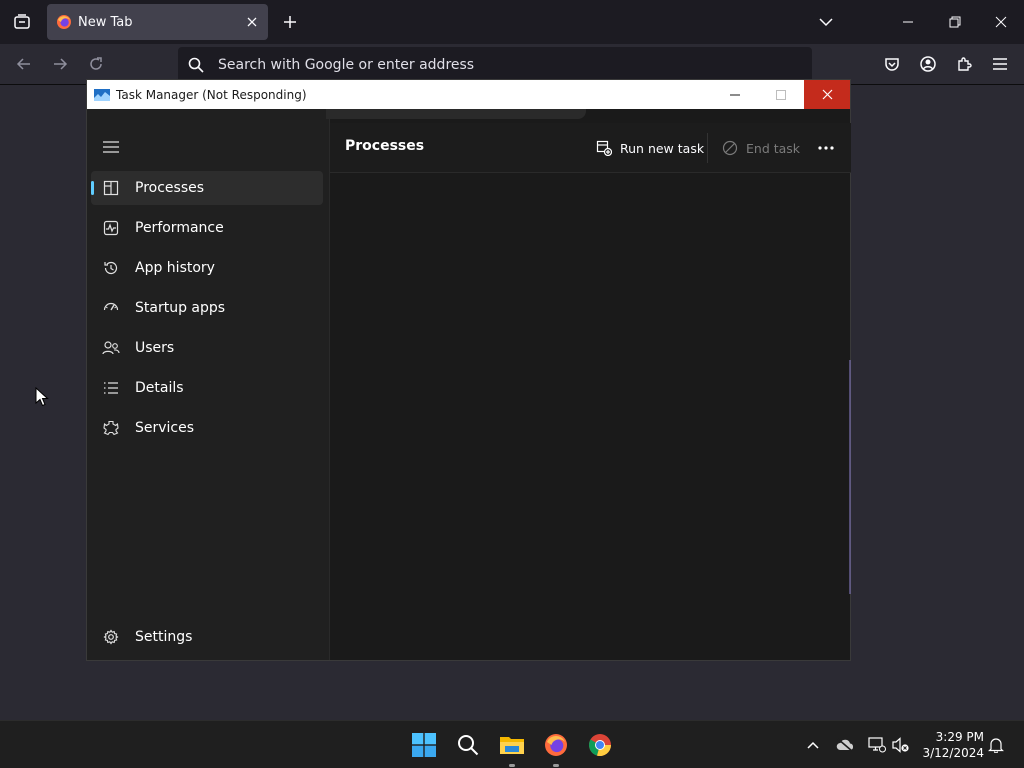  I want to click on file-explorer-button, so click(512, 748).